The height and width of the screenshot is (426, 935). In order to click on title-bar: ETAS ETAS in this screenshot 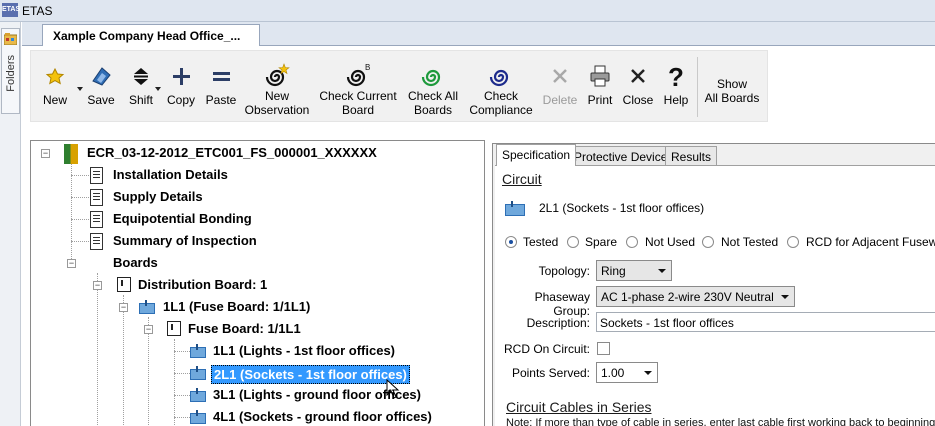, I will do `click(467, 11)`.